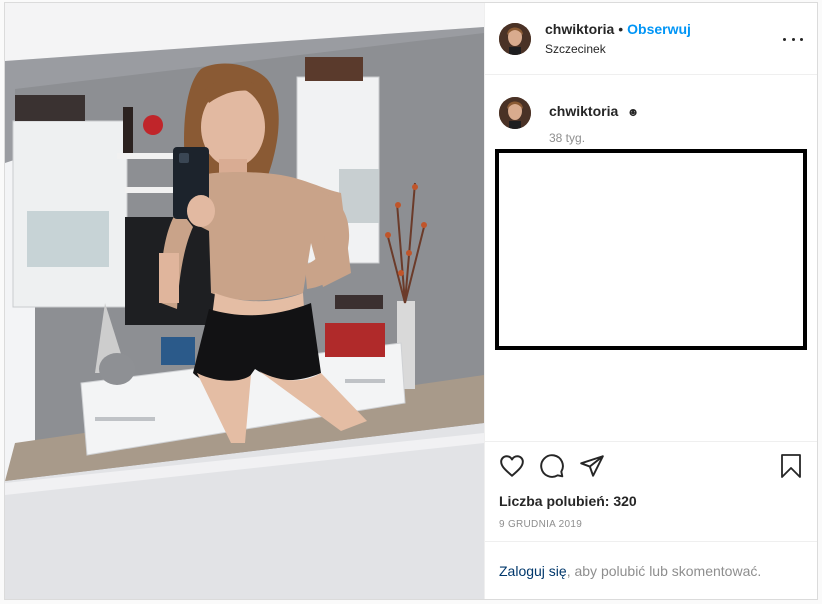 Image resolution: width=822 pixels, height=604 pixels. Describe the element at coordinates (651, 499) in the screenshot. I see `likes-count: Liczba polubień: 320` at that location.